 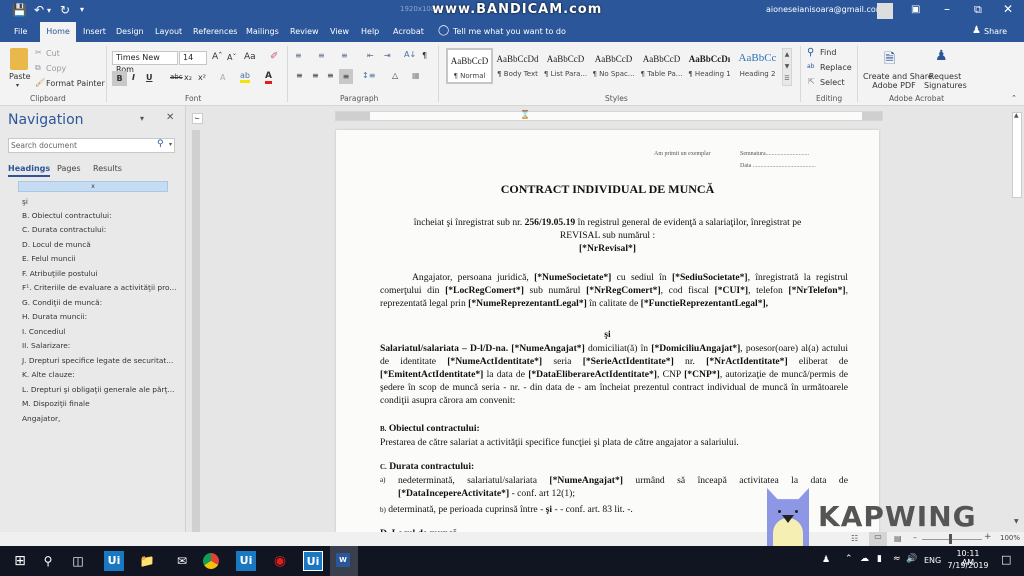 I want to click on justify-icon: ≡, so click(x=346, y=76).